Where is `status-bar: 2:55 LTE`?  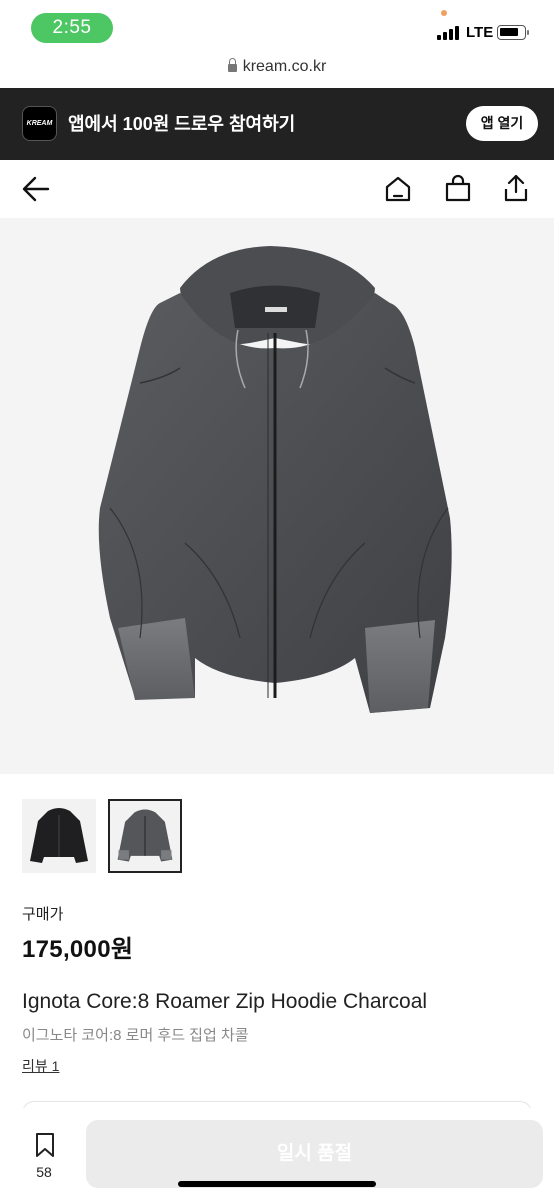
status-bar: 2:55 LTE is located at coordinates (277, 26).